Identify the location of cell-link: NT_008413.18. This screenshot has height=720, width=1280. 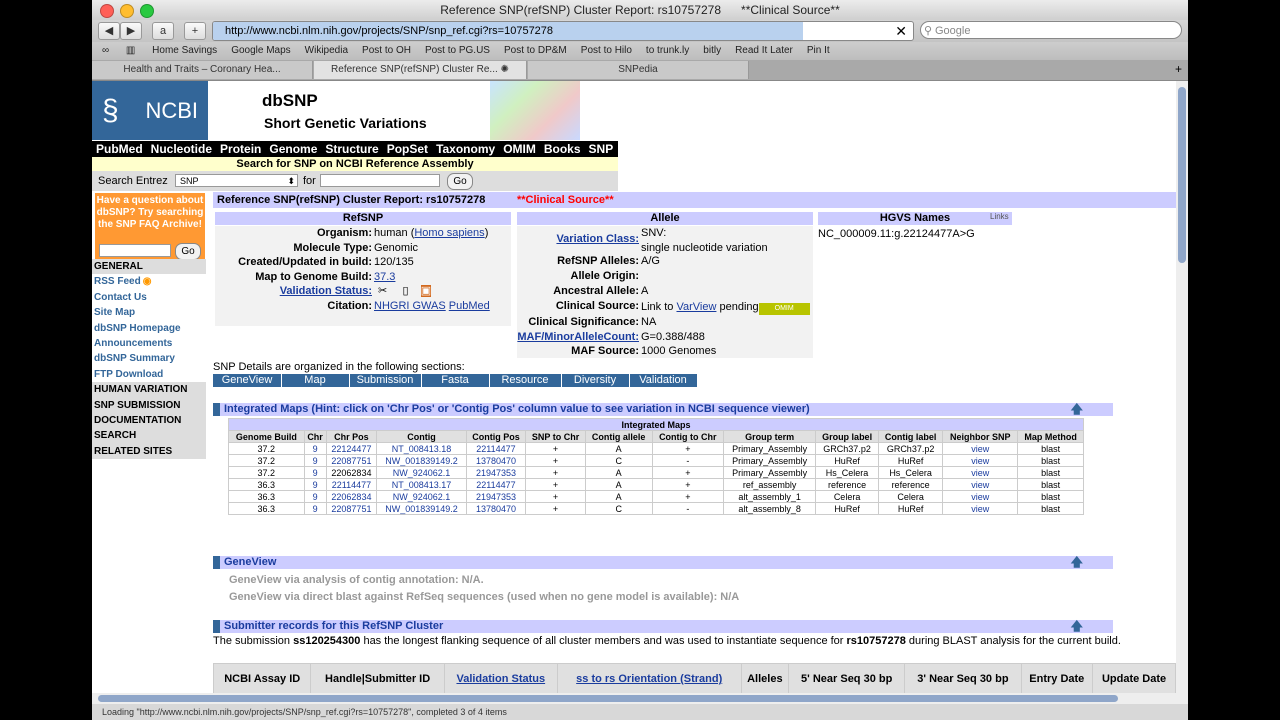
(422, 449).